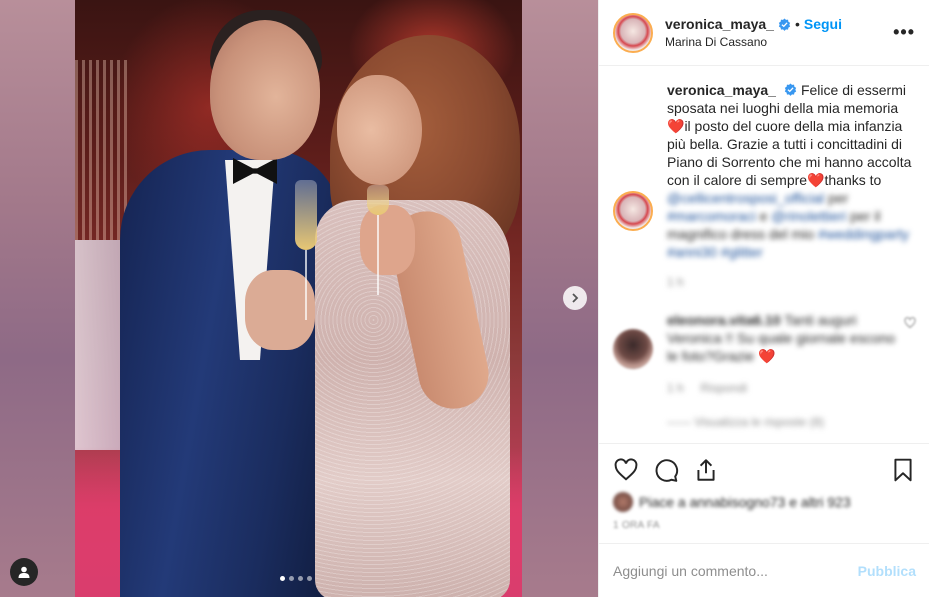  I want to click on action-icons, so click(764, 470).